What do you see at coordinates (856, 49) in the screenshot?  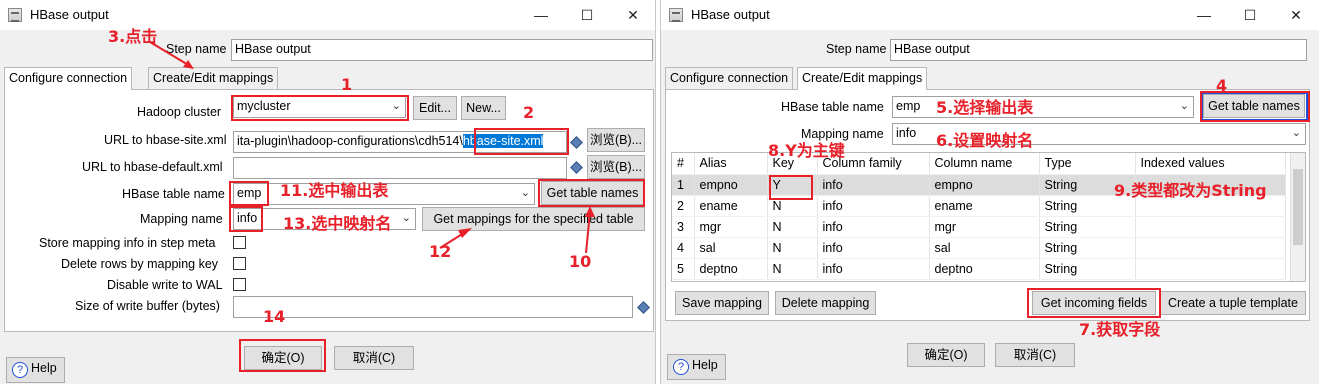 I see `step-name-label: Step name` at bounding box center [856, 49].